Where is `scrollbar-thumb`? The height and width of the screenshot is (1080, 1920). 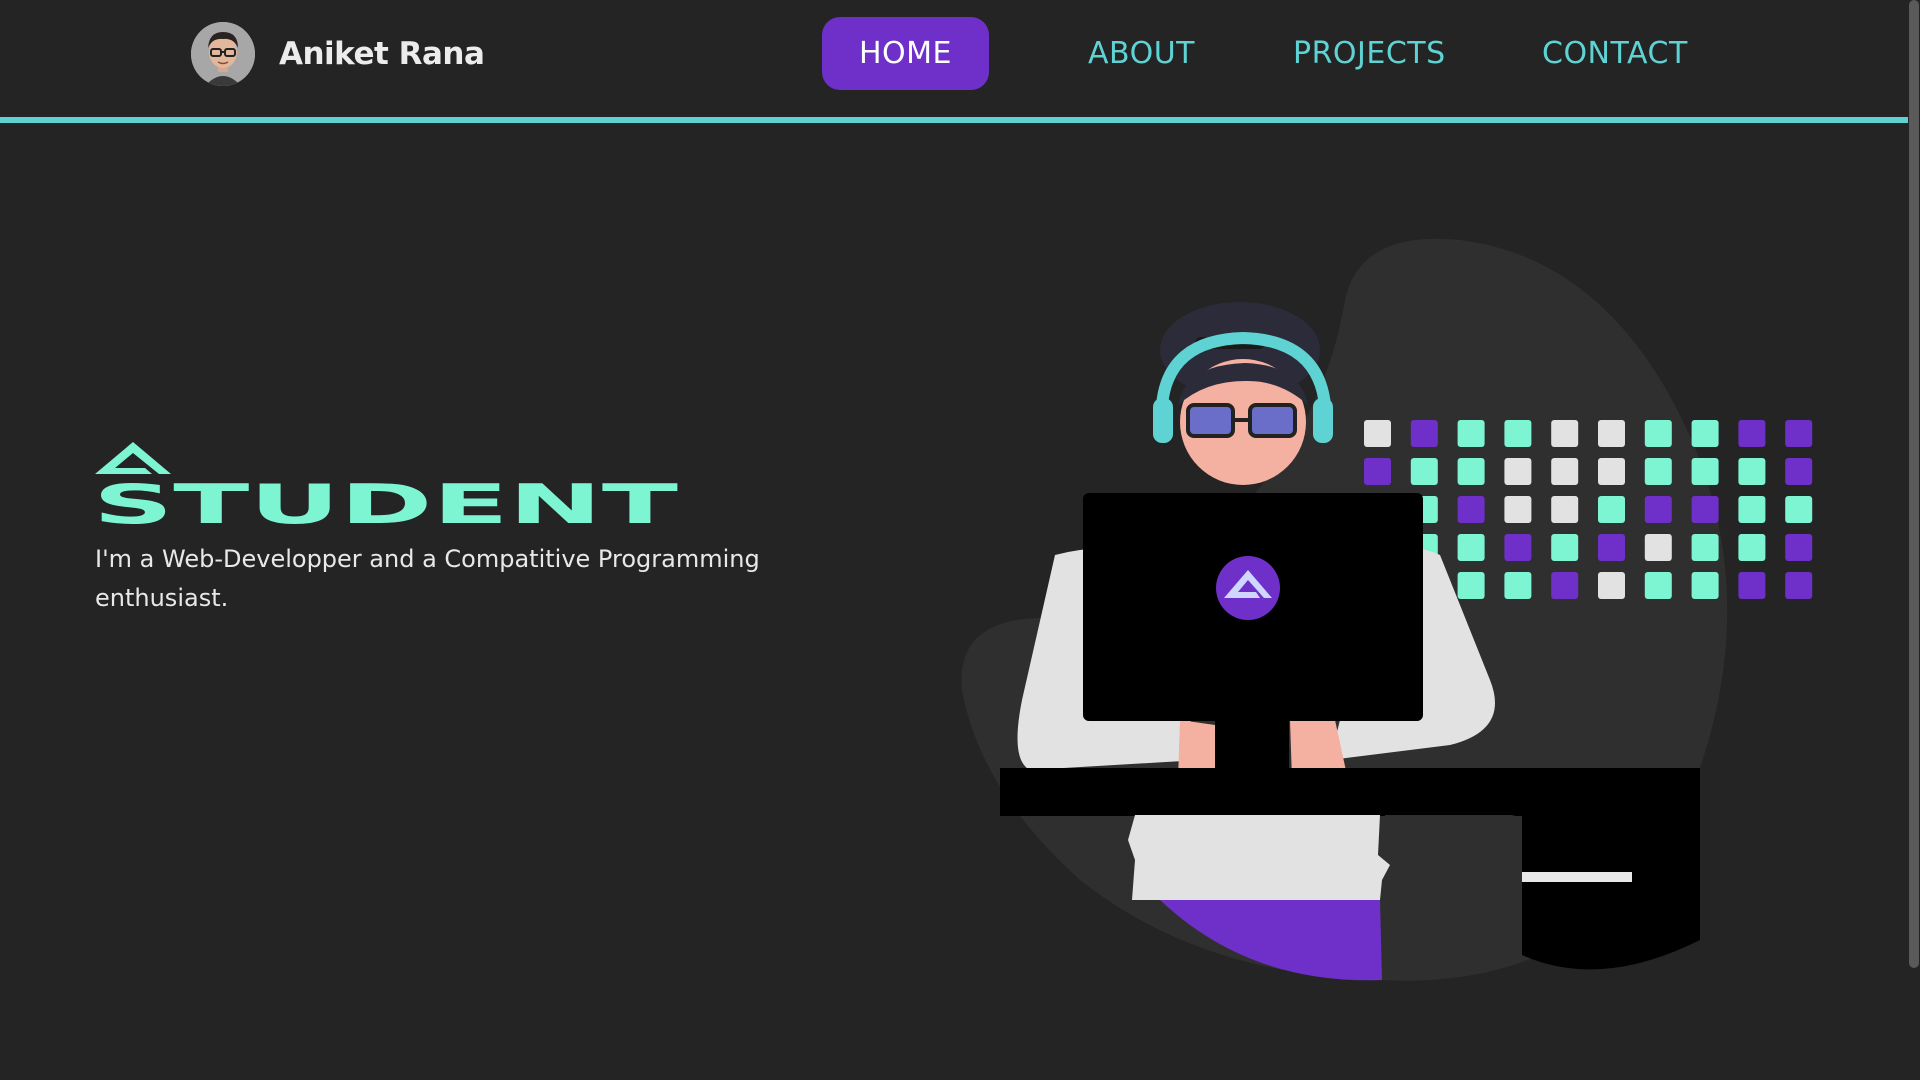
scrollbar-thumb is located at coordinates (1914, 484).